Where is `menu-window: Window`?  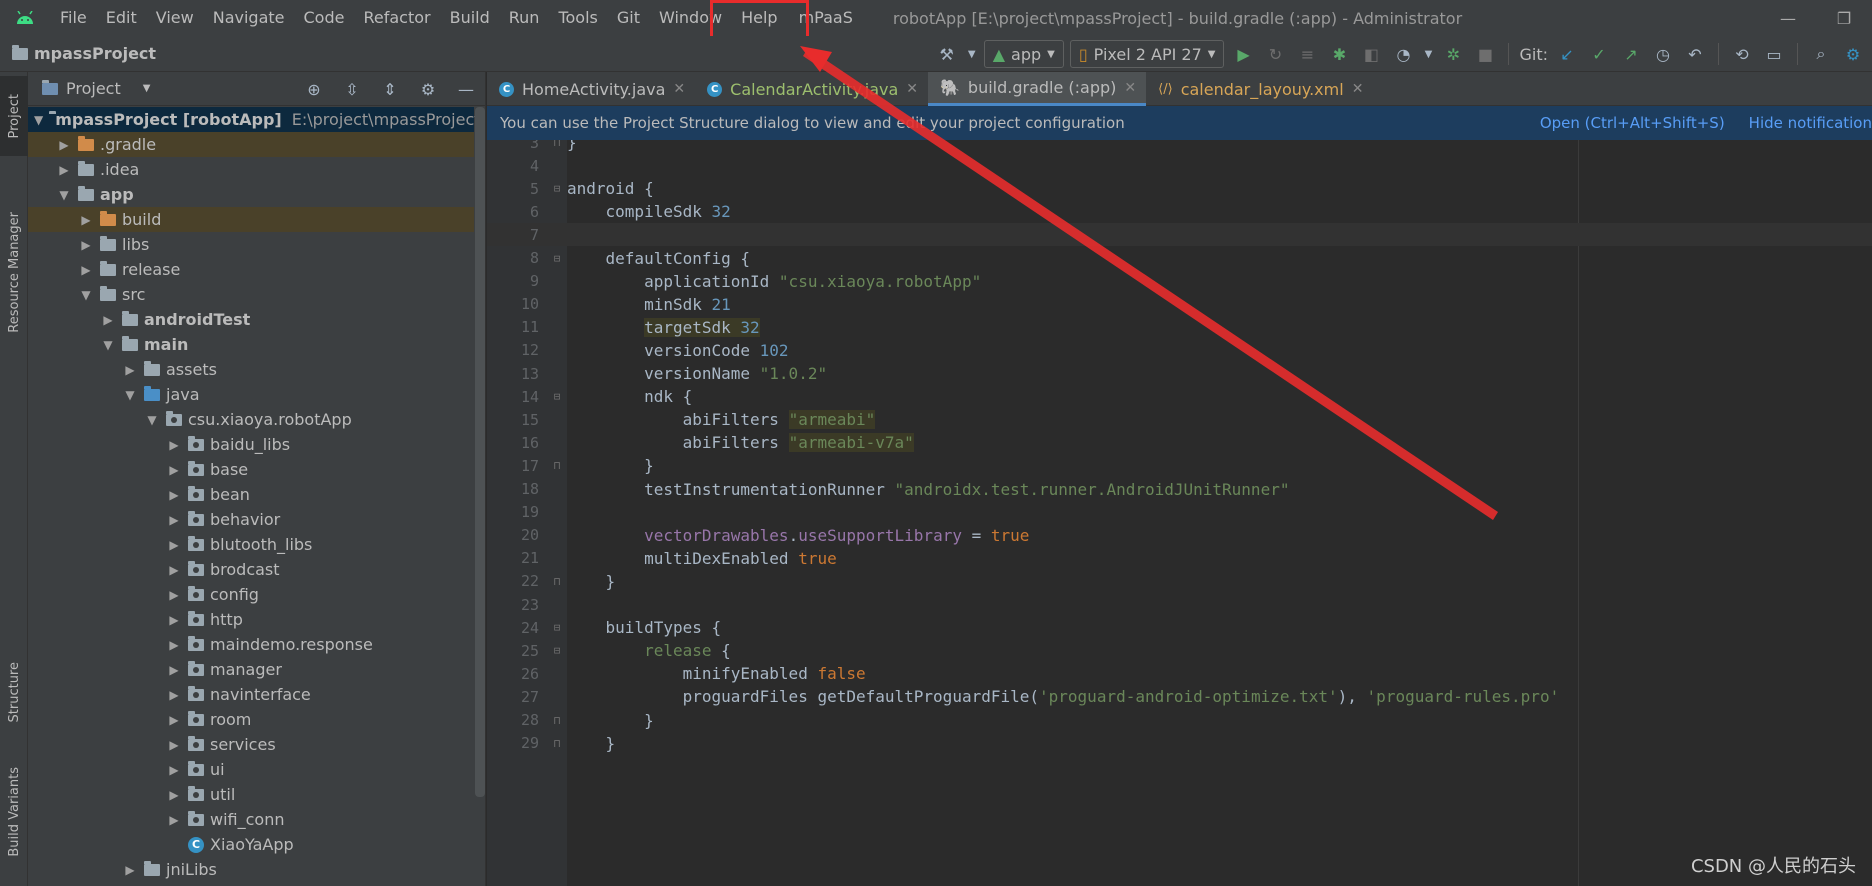
menu-window: Window is located at coordinates (690, 18).